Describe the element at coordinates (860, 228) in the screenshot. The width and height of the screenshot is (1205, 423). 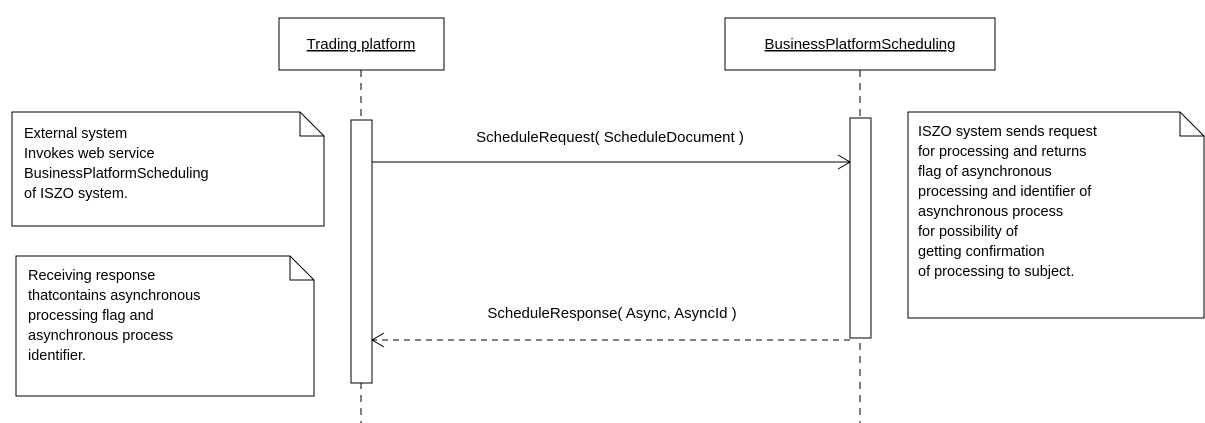
I see `activation-bar-business-platform-scheduling` at that location.